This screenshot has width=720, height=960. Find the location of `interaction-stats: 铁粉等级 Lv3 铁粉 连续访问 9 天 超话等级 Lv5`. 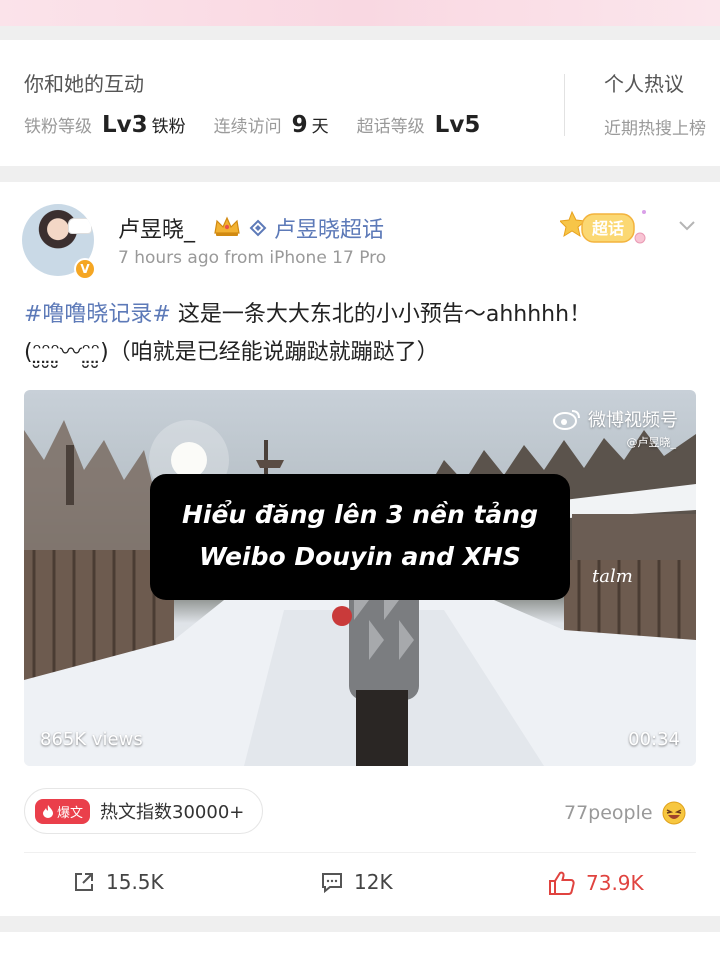

interaction-stats: 铁粉等级 Lv3 铁粉 连续访问 9 天 超话等级 Lv5 is located at coordinates (252, 125).